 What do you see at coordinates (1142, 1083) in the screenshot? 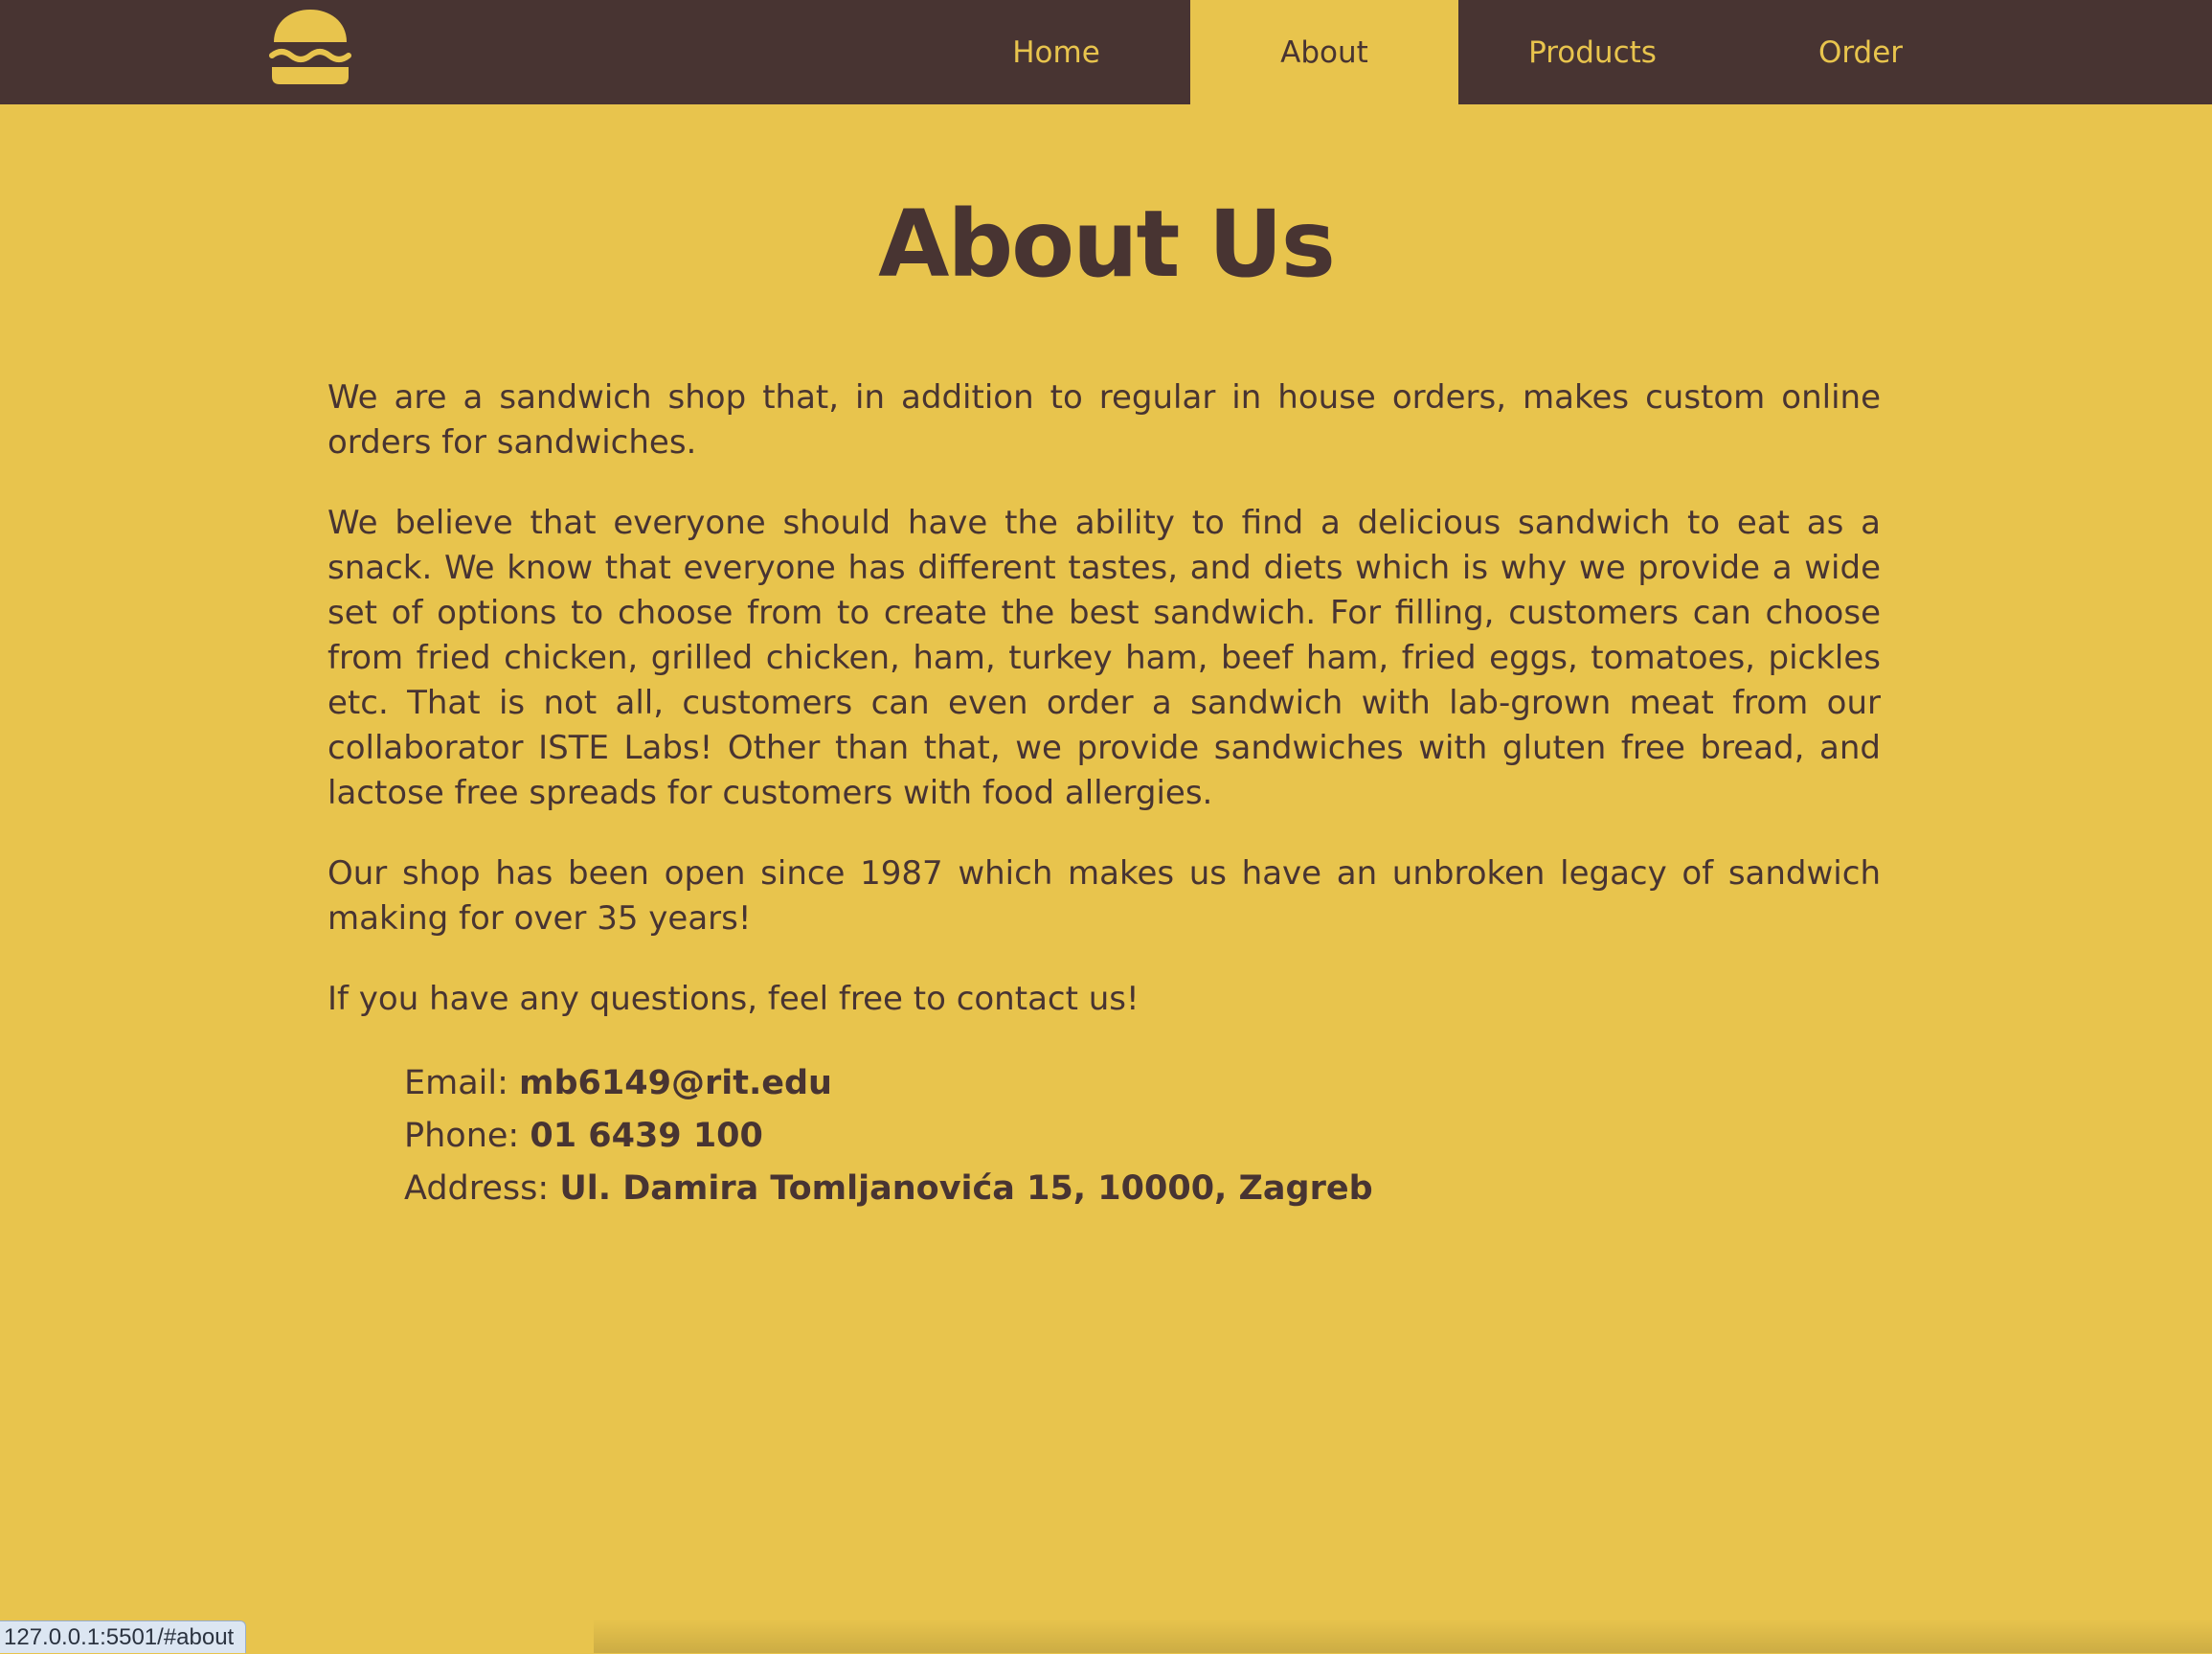
I see `contact-email: Email: mb6149@rit.edu` at bounding box center [1142, 1083].